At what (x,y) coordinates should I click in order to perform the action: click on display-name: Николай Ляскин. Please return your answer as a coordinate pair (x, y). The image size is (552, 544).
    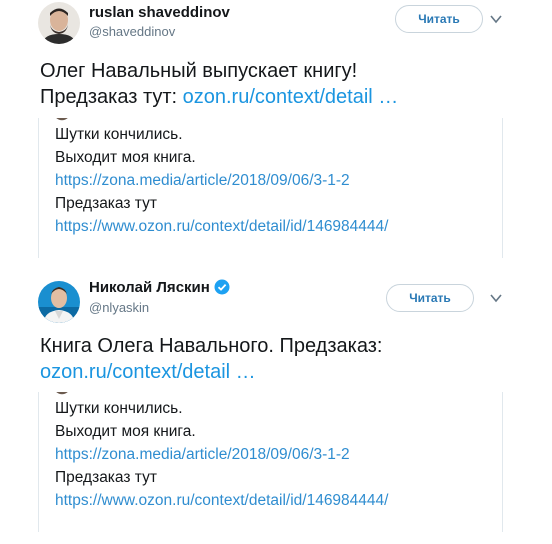
    Looking at the image, I should click on (159, 287).